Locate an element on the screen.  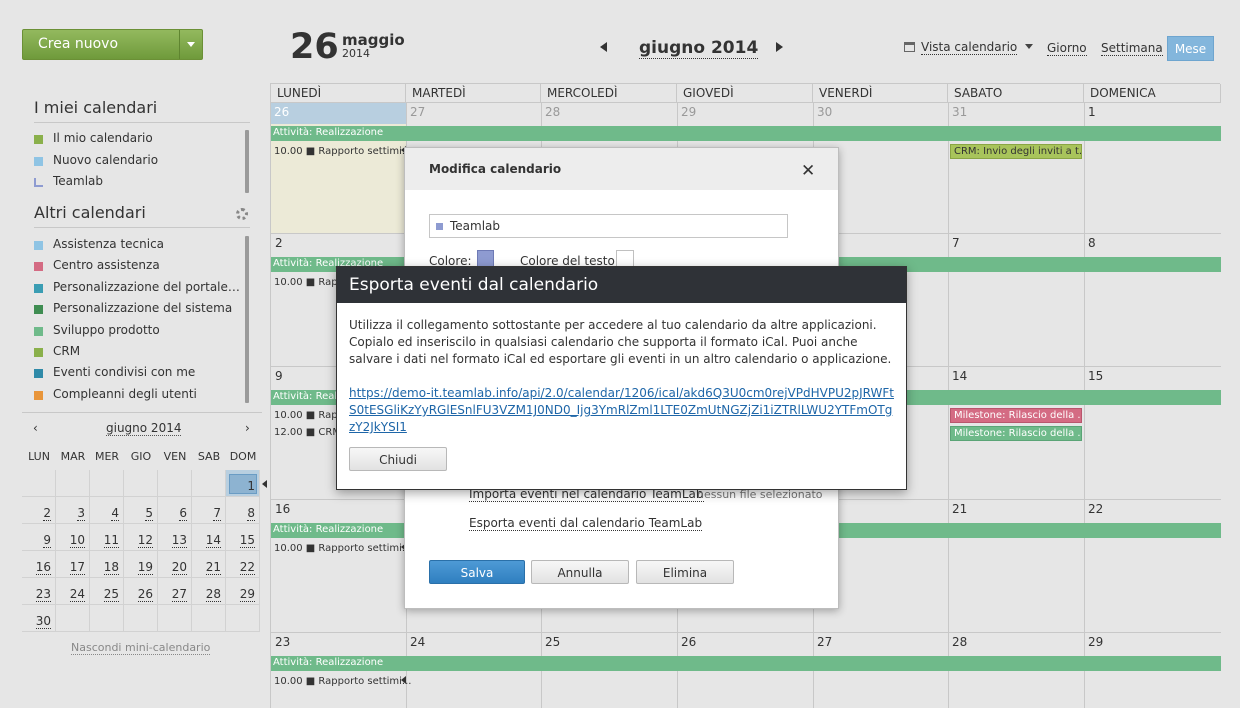
next-month-icon is located at coordinates (779, 47).